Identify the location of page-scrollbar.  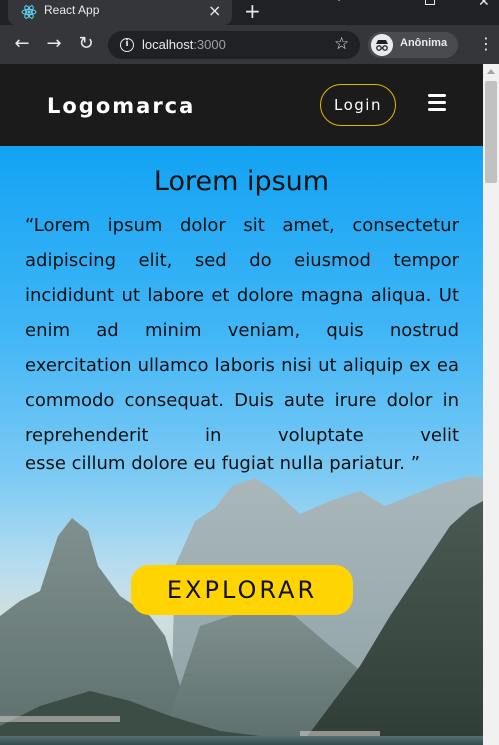
(491, 404).